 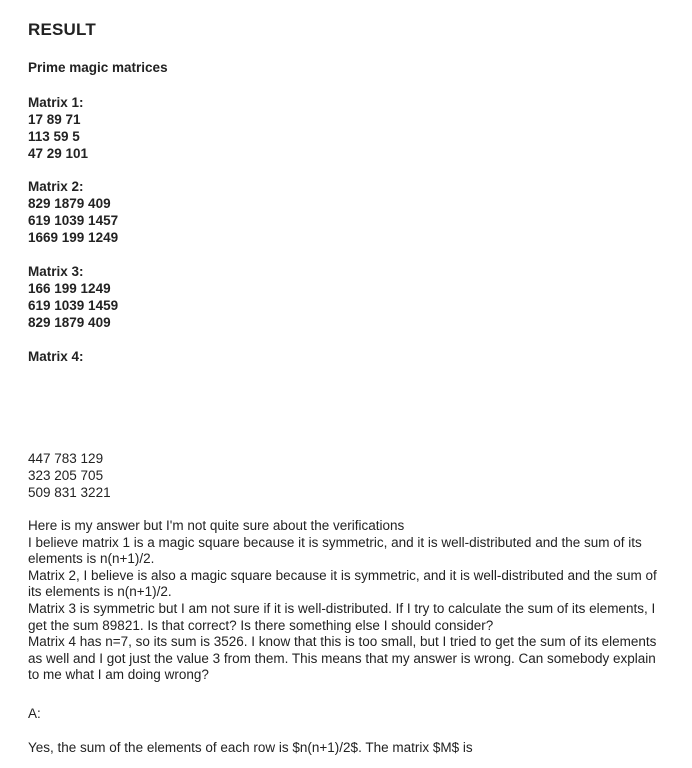 I want to click on matrix-label: Matrix 4:, so click(x=56, y=356).